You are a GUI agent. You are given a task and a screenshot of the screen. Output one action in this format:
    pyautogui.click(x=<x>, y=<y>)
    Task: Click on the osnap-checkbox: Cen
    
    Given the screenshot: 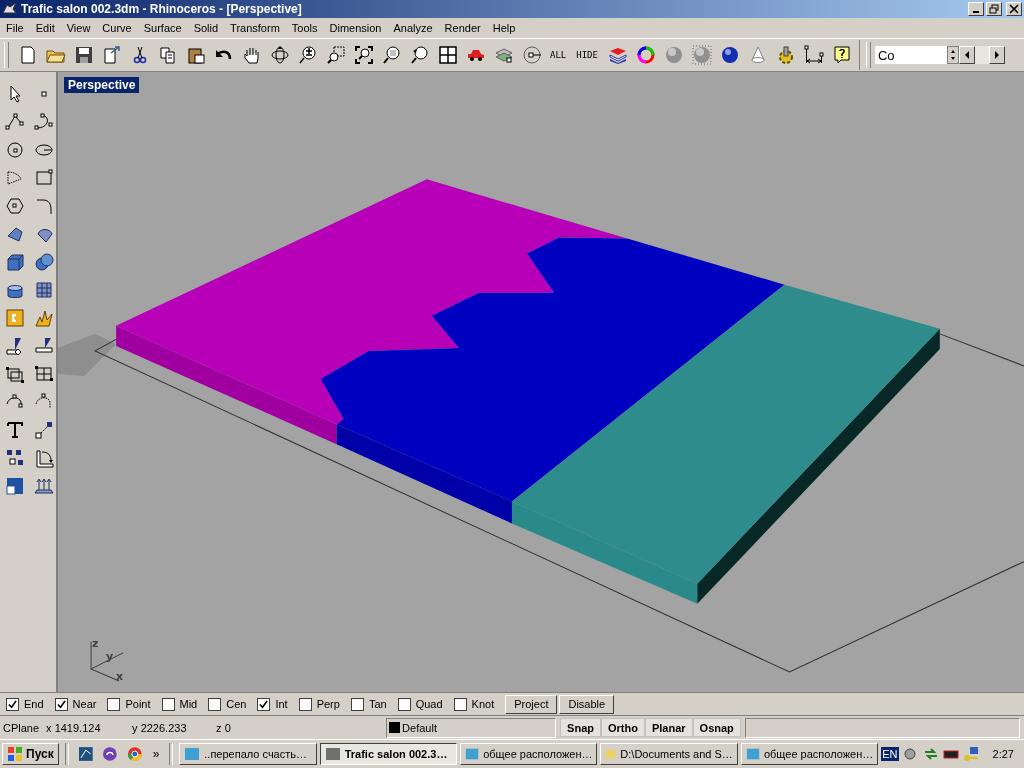 What is the action you would take?
    pyautogui.click(x=227, y=704)
    